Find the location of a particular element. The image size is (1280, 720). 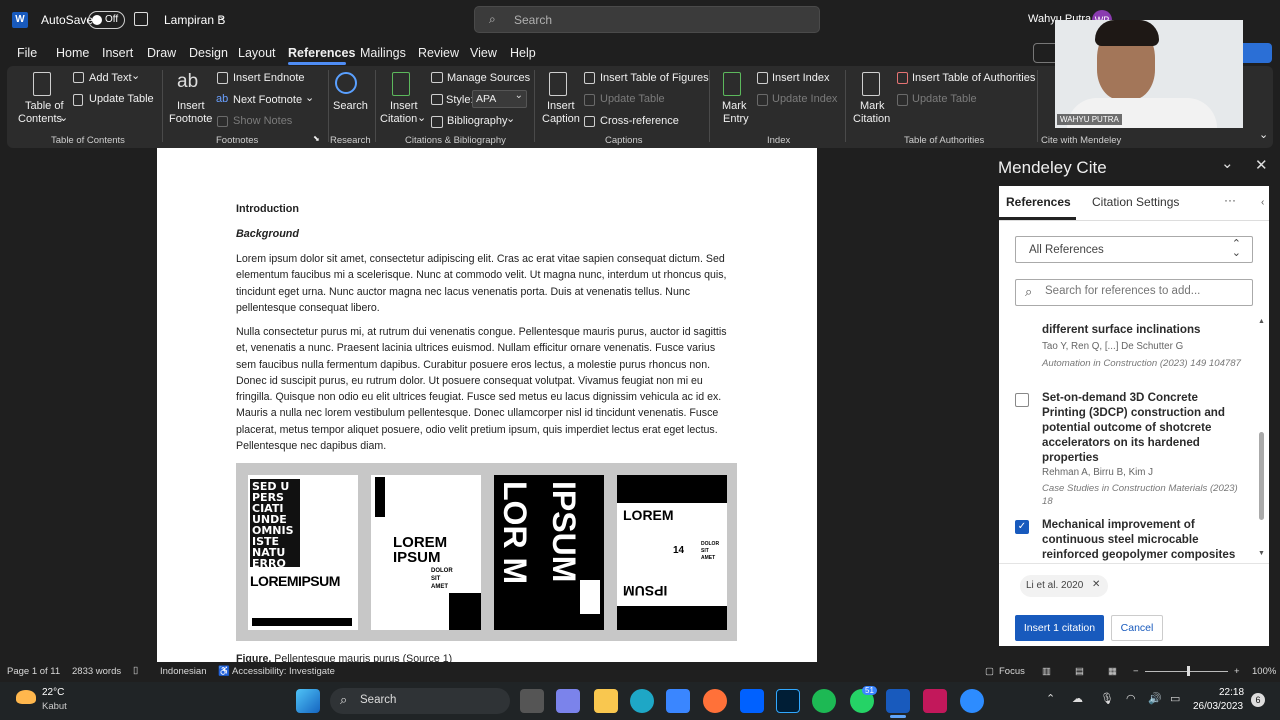

weather-icon is located at coordinates (26, 697).